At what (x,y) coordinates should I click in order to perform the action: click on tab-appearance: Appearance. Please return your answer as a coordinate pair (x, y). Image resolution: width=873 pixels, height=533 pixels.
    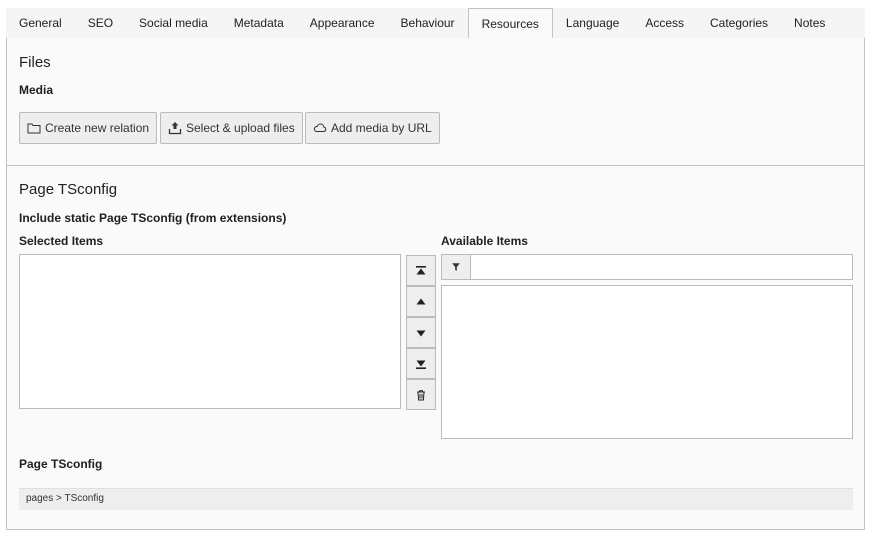
    Looking at the image, I should click on (342, 23).